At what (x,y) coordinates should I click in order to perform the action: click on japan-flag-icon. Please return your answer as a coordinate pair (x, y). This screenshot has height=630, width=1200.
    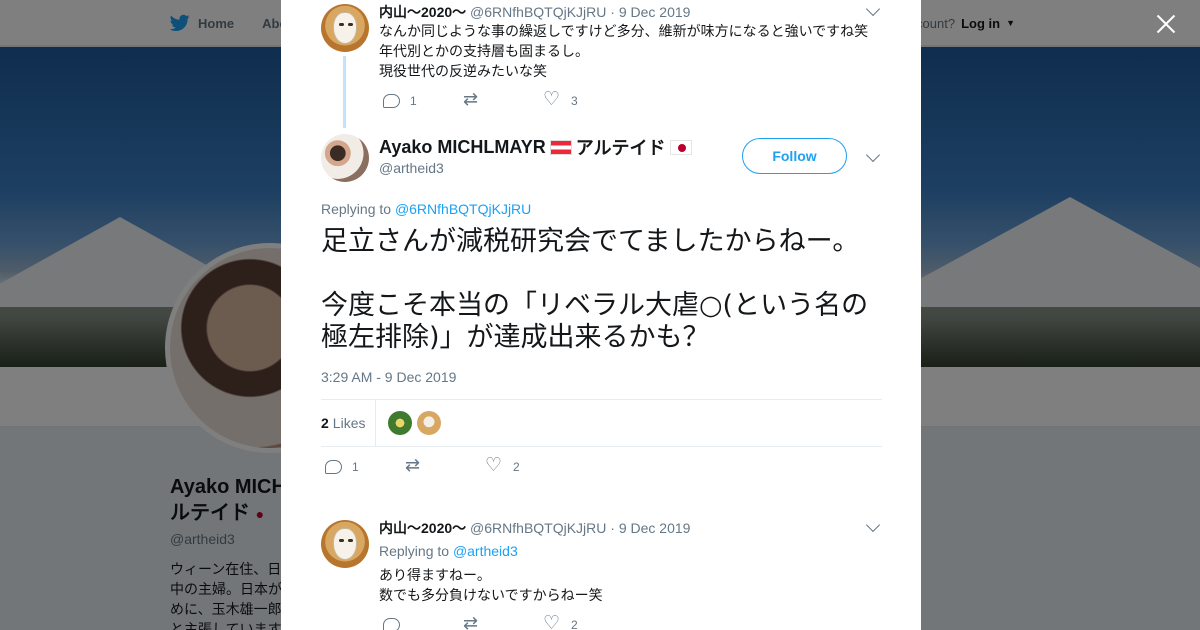
    Looking at the image, I should click on (680, 147).